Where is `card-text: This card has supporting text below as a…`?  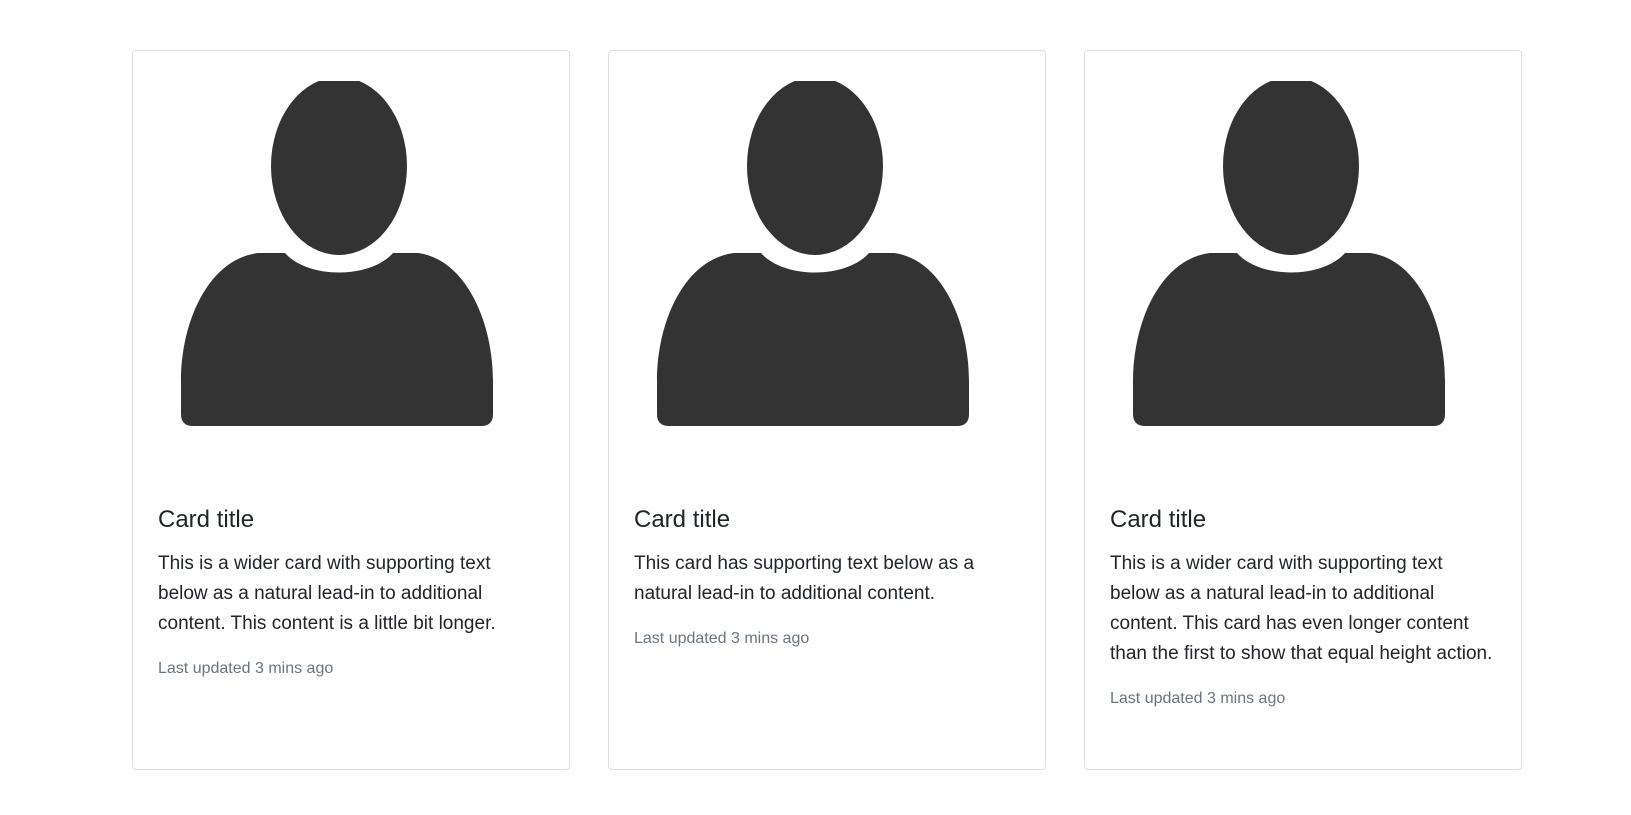 card-text: This card has supporting text below as a… is located at coordinates (804, 578).